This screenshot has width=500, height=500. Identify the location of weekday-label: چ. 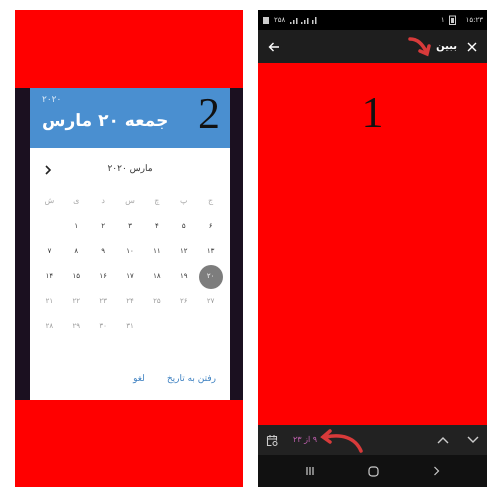
(156, 201).